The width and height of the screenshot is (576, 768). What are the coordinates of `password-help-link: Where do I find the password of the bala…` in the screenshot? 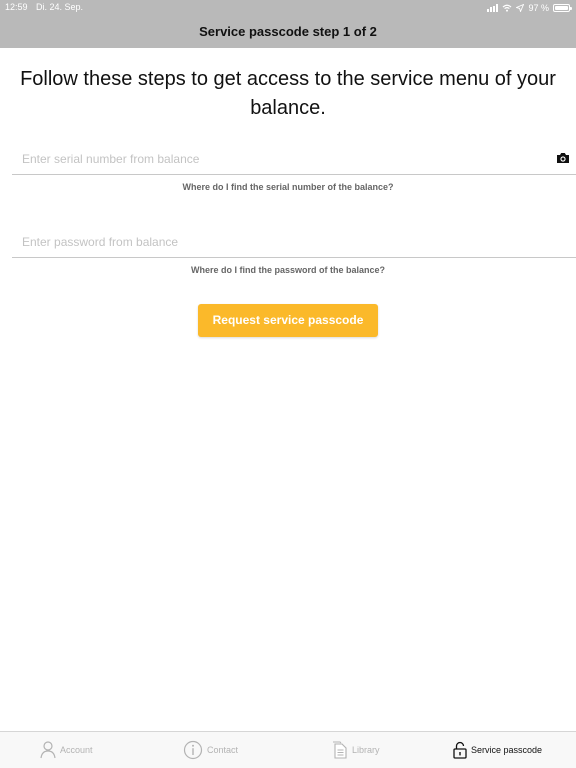 It's located at (288, 270).